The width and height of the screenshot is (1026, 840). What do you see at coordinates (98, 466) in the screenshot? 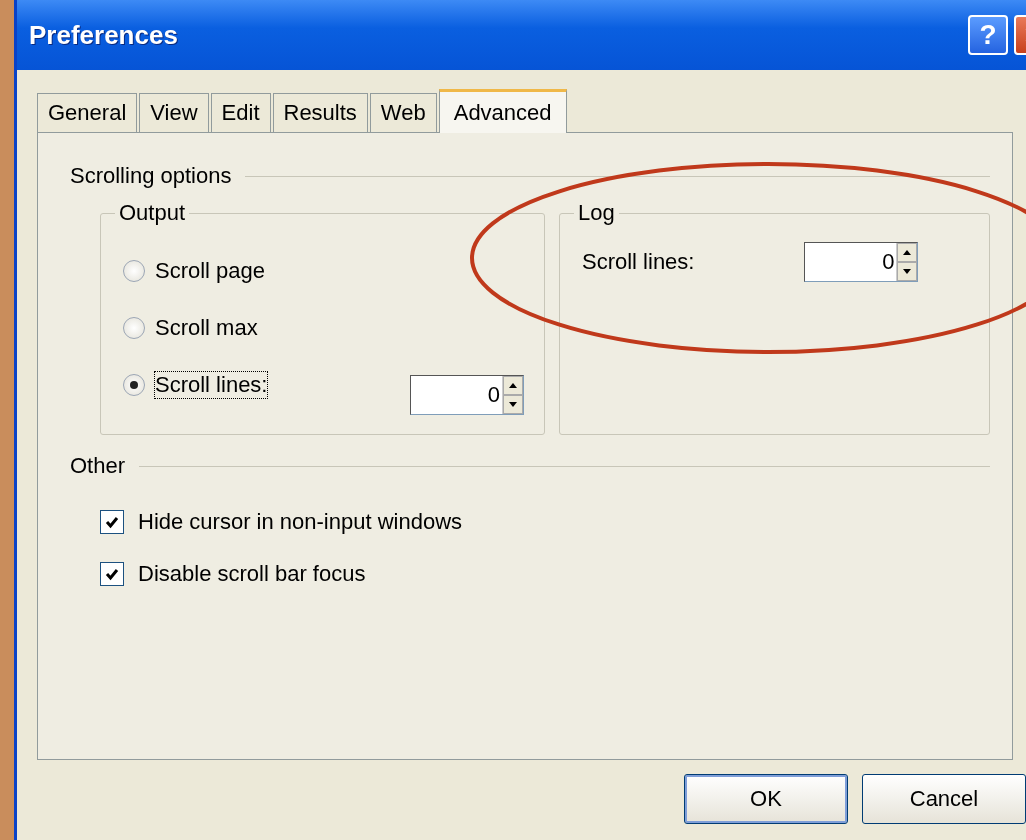
I see `section-heading: Other` at bounding box center [98, 466].